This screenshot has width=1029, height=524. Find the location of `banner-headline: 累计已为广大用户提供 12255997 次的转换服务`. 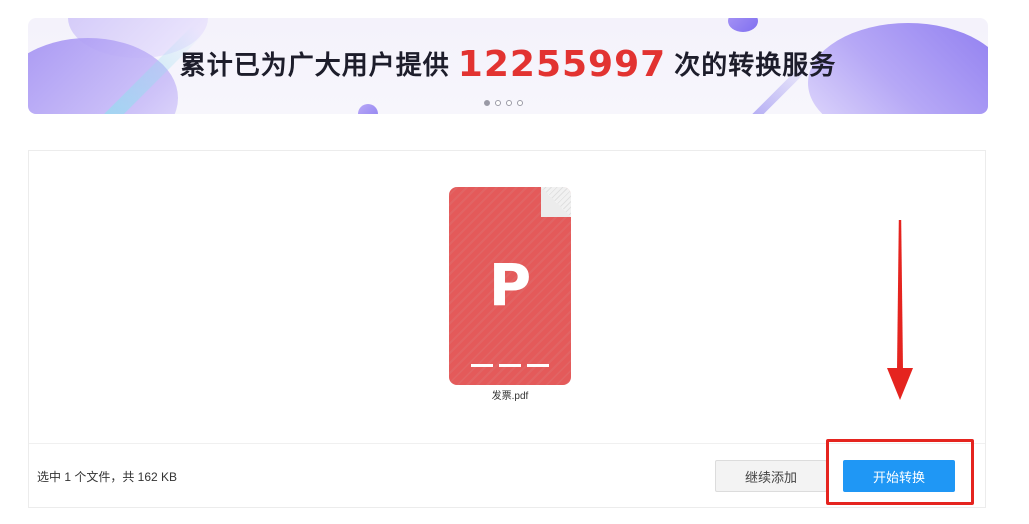

banner-headline: 累计已为广大用户提供 12255997 次的转换服务 is located at coordinates (508, 64).